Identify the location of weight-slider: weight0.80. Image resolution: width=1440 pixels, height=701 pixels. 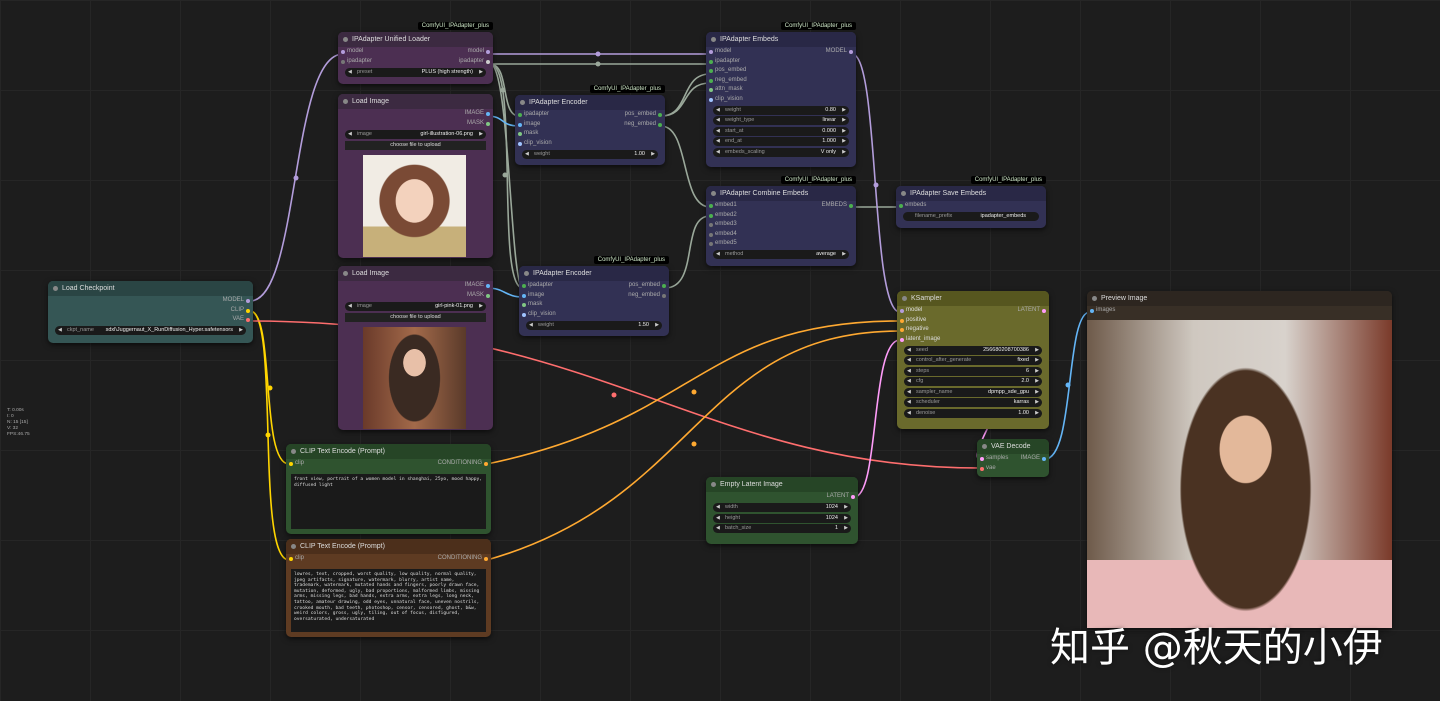
(781, 110).